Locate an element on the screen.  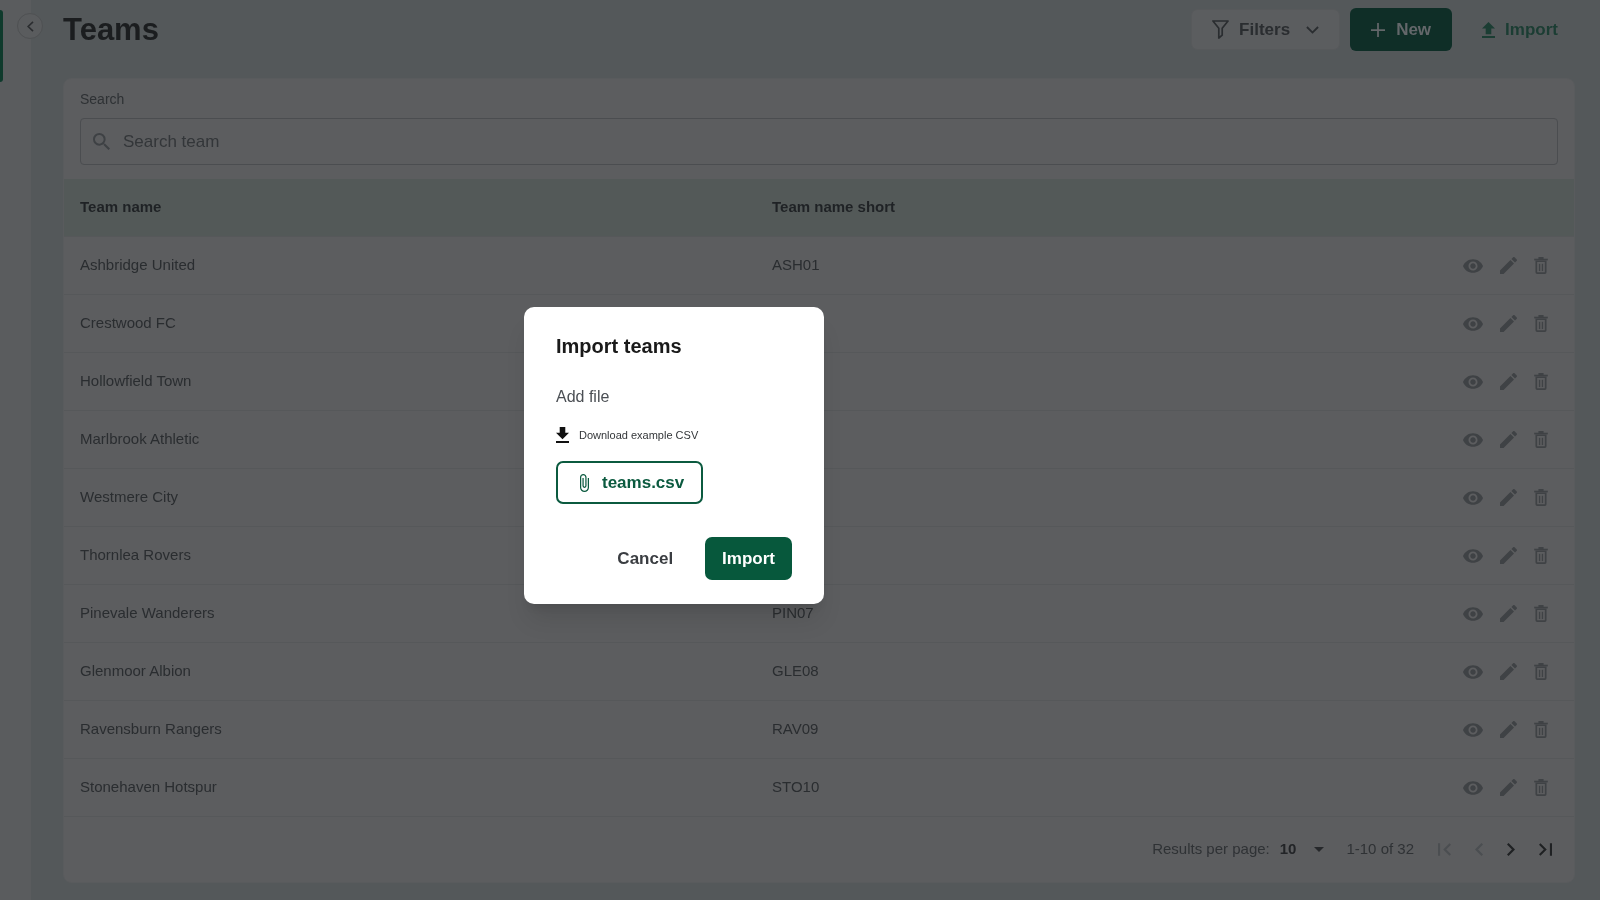
last-page-icon is located at coordinates (1545, 849).